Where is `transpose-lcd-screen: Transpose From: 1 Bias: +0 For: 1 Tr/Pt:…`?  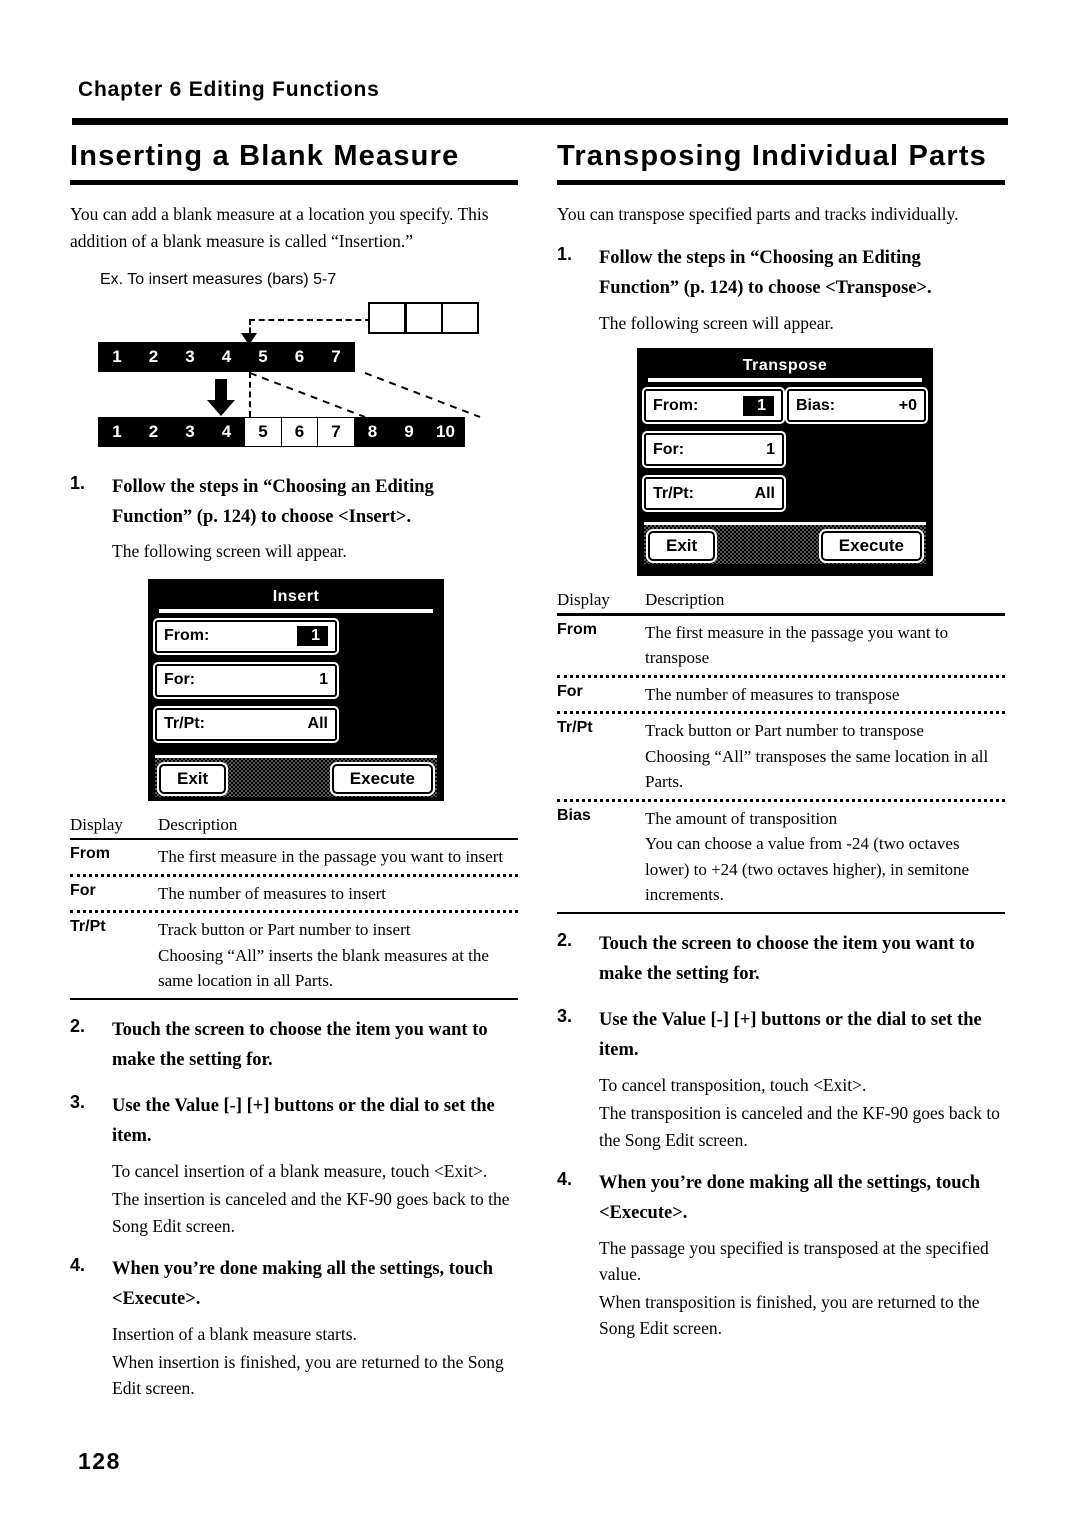
transpose-lcd-screen: Transpose From: 1 Bias: +0 For: 1 Tr/Pt:… is located at coordinates (785, 462).